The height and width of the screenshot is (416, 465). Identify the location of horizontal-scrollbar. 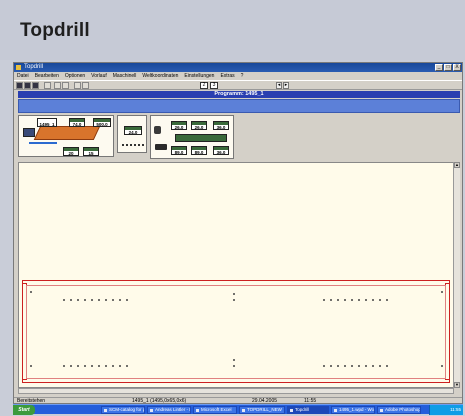
(236, 391).